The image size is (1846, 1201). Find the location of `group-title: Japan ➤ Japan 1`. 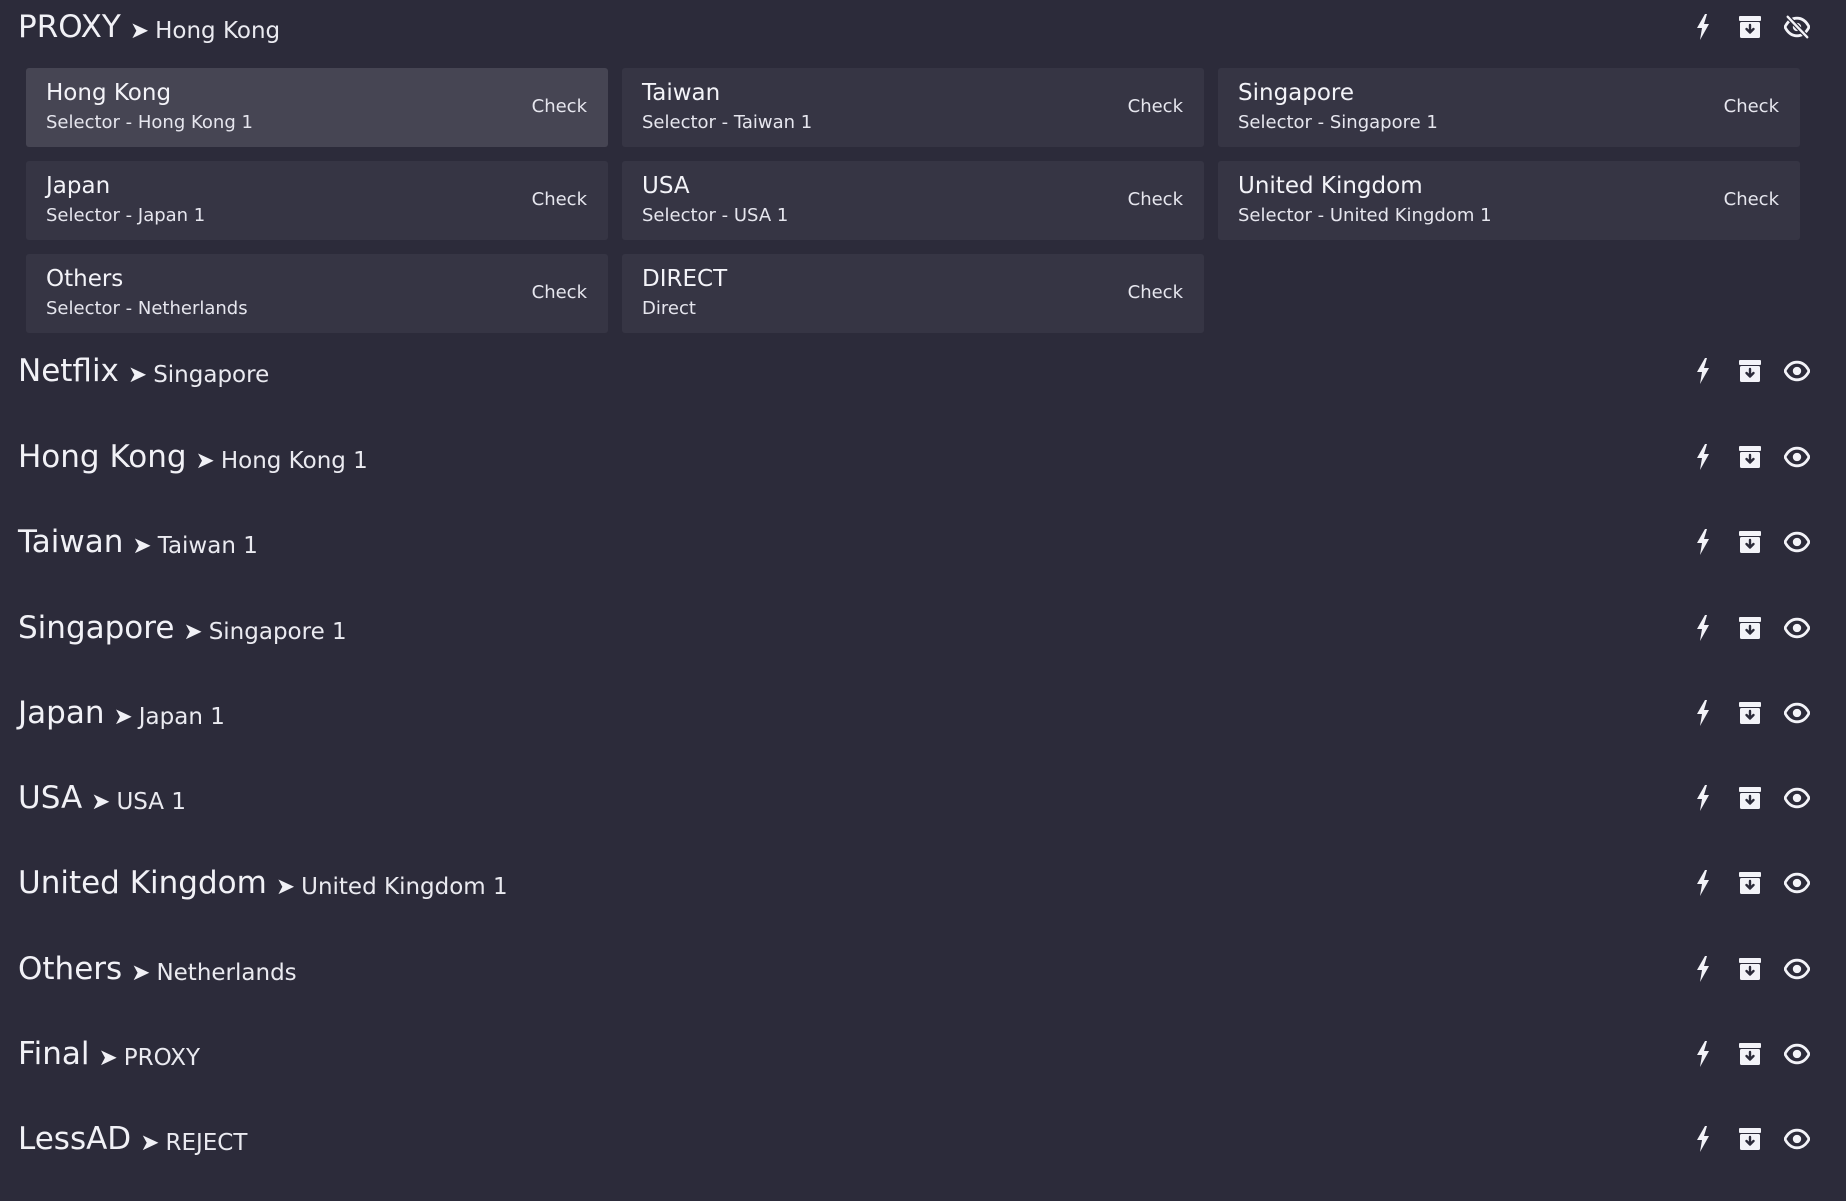

group-title: Japan ➤ Japan 1 is located at coordinates (854, 713).